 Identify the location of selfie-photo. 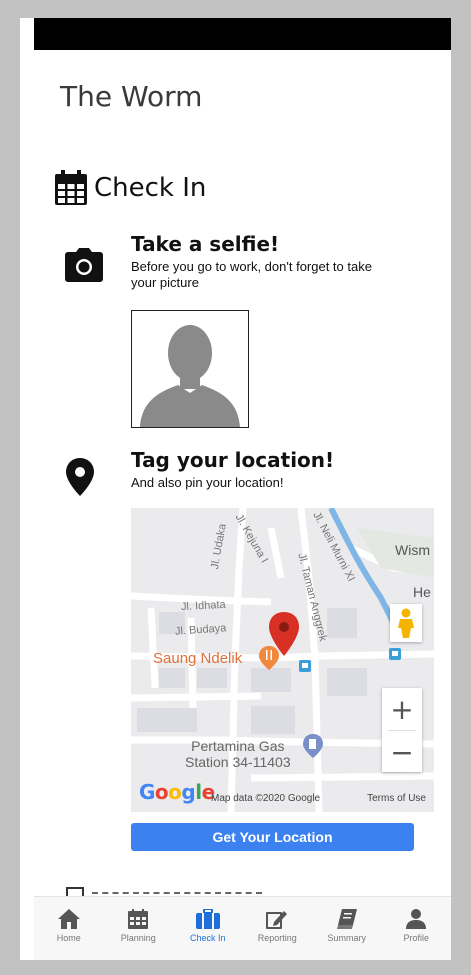
(190, 369).